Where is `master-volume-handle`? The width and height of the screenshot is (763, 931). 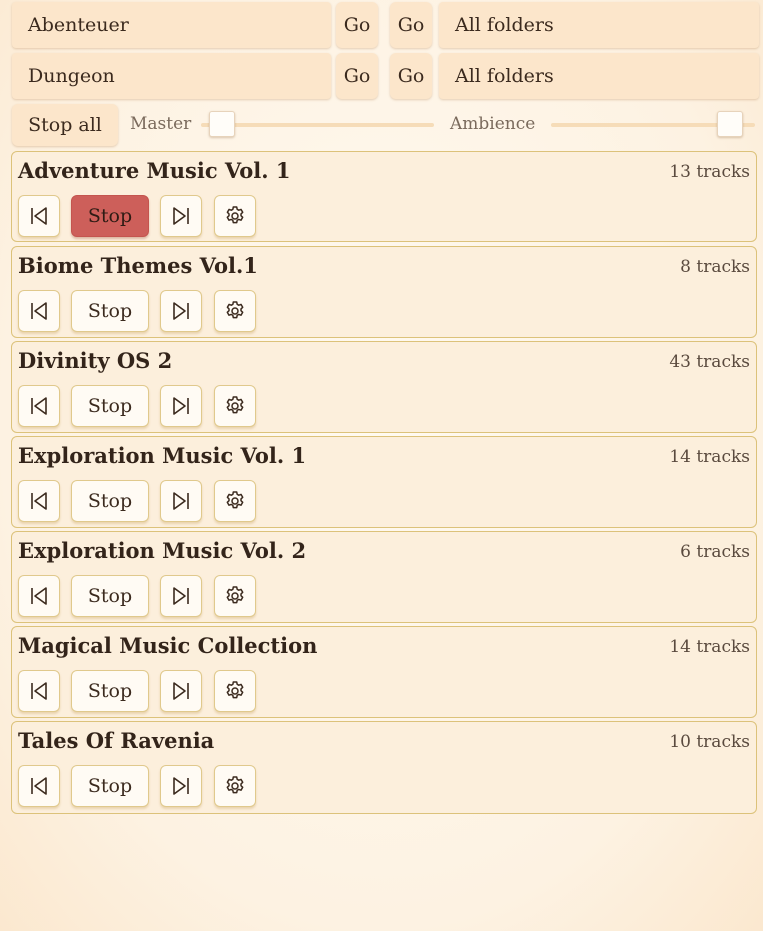
master-volume-handle is located at coordinates (222, 124).